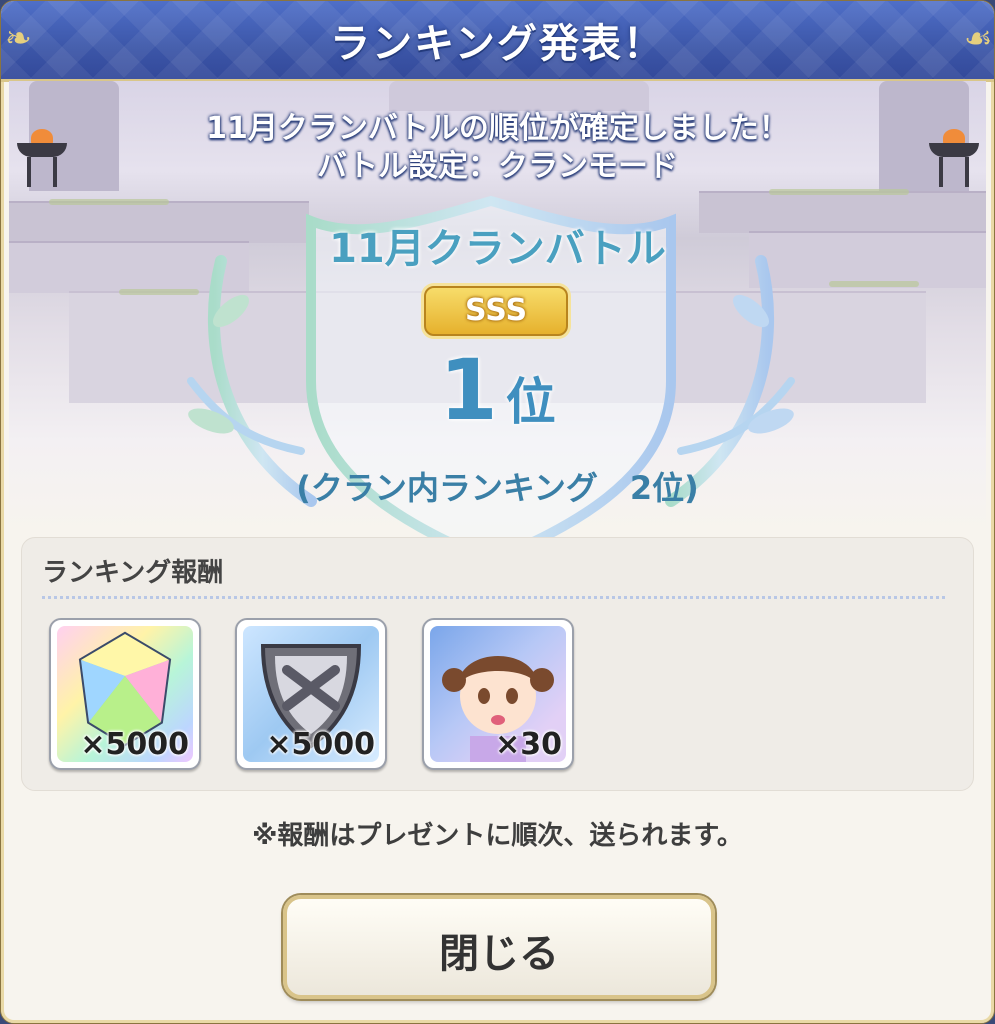 Image resolution: width=995 pixels, height=1024 pixels. Describe the element at coordinates (528, 744) in the screenshot. I see `reward-quantity: ×30` at that location.